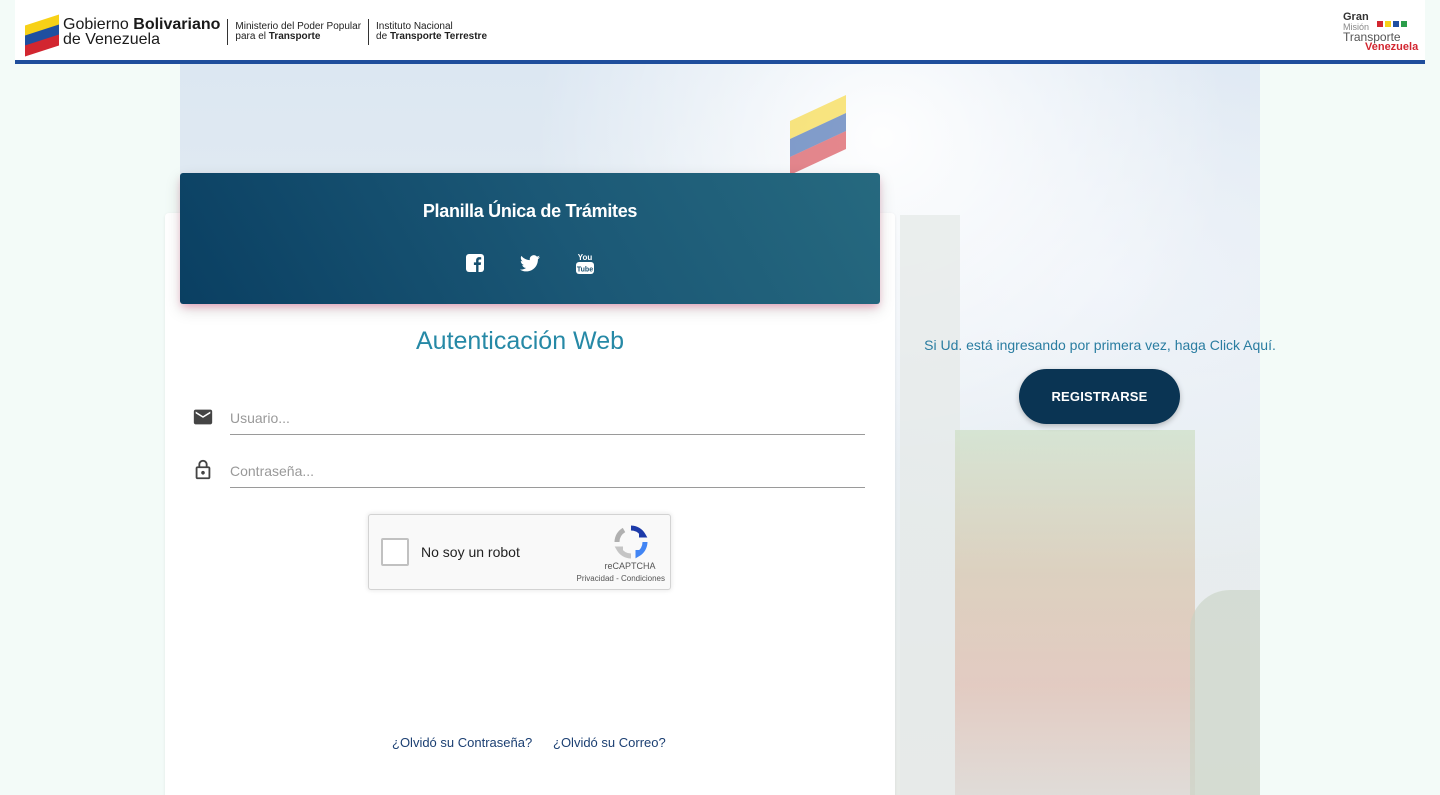  What do you see at coordinates (520, 341) in the screenshot?
I see `auth-title: Autenticación Web` at bounding box center [520, 341].